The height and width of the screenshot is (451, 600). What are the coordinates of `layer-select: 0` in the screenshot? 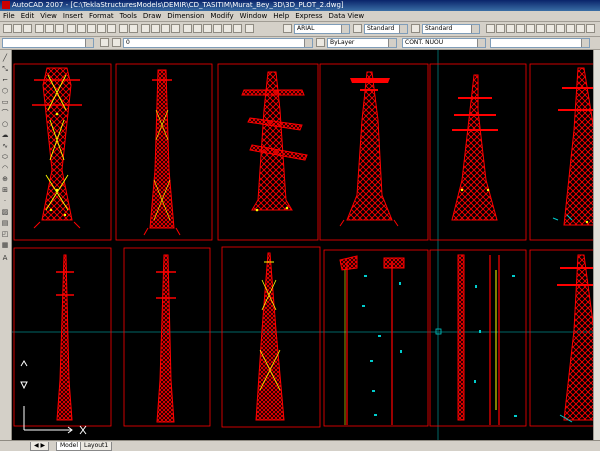 It's located at (218, 43).